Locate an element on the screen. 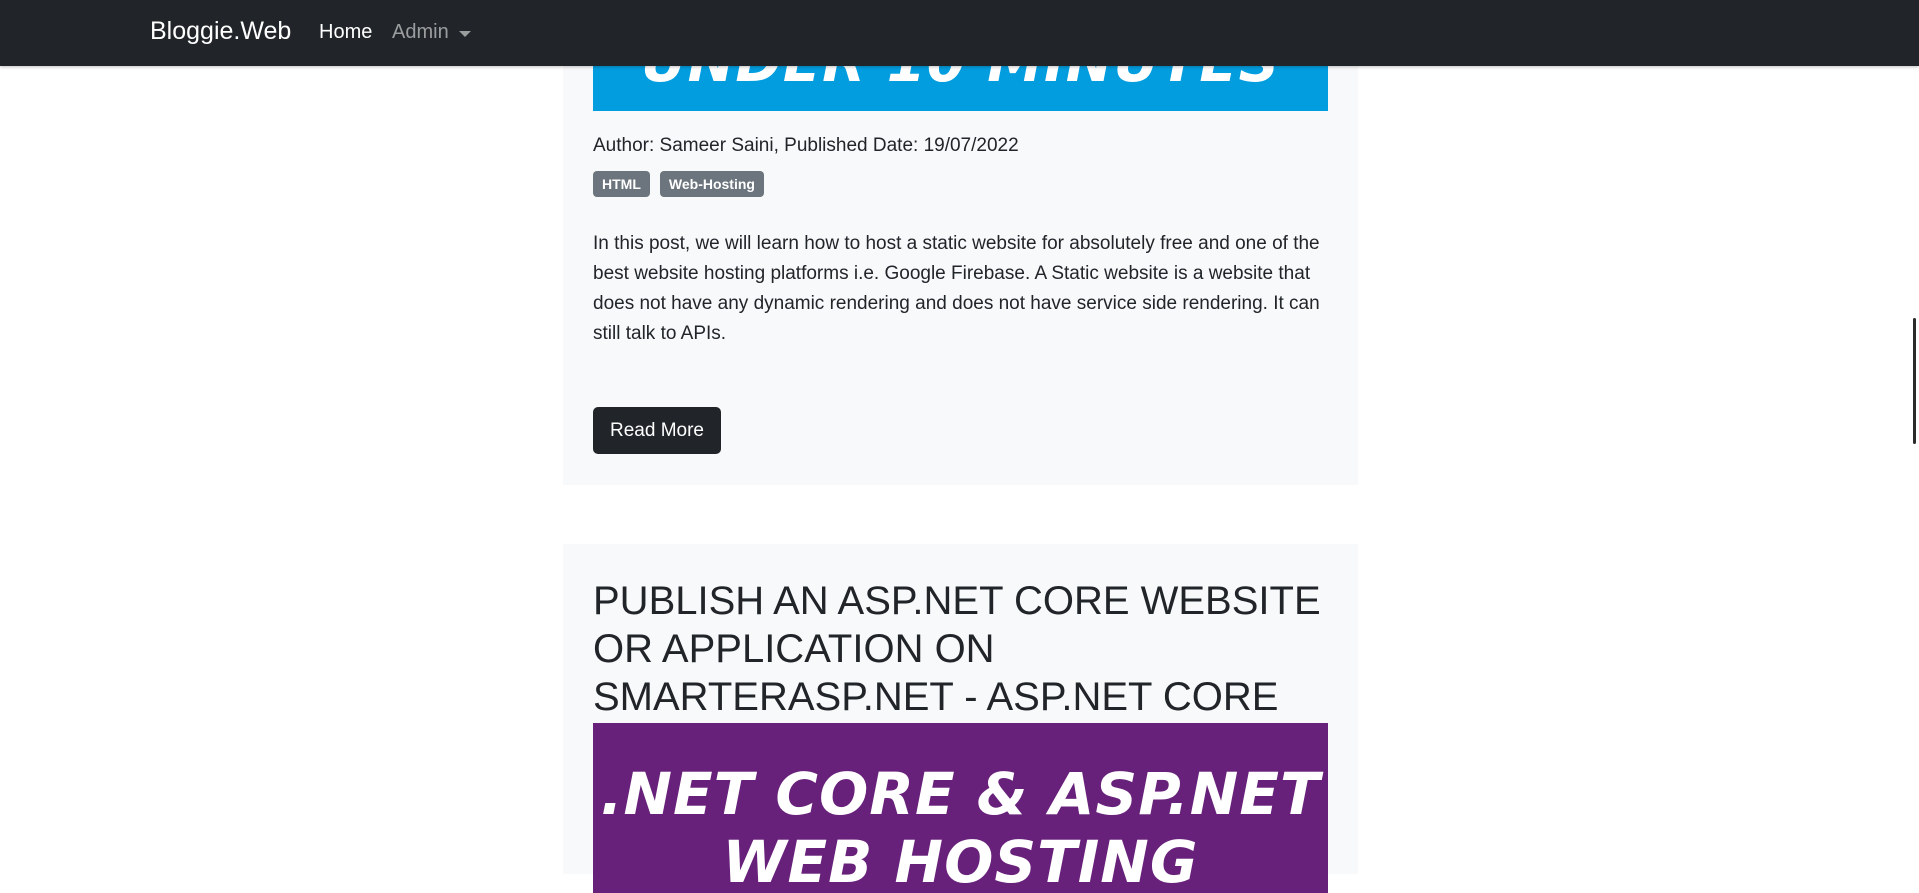 Image resolution: width=1919 pixels, height=893 pixels. brand-link: Bloggie.Web is located at coordinates (220, 31).